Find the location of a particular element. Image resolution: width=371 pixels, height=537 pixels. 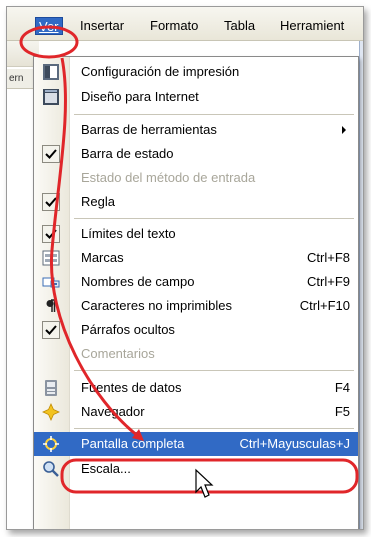

web-layout-icon is located at coordinates (51, 97).